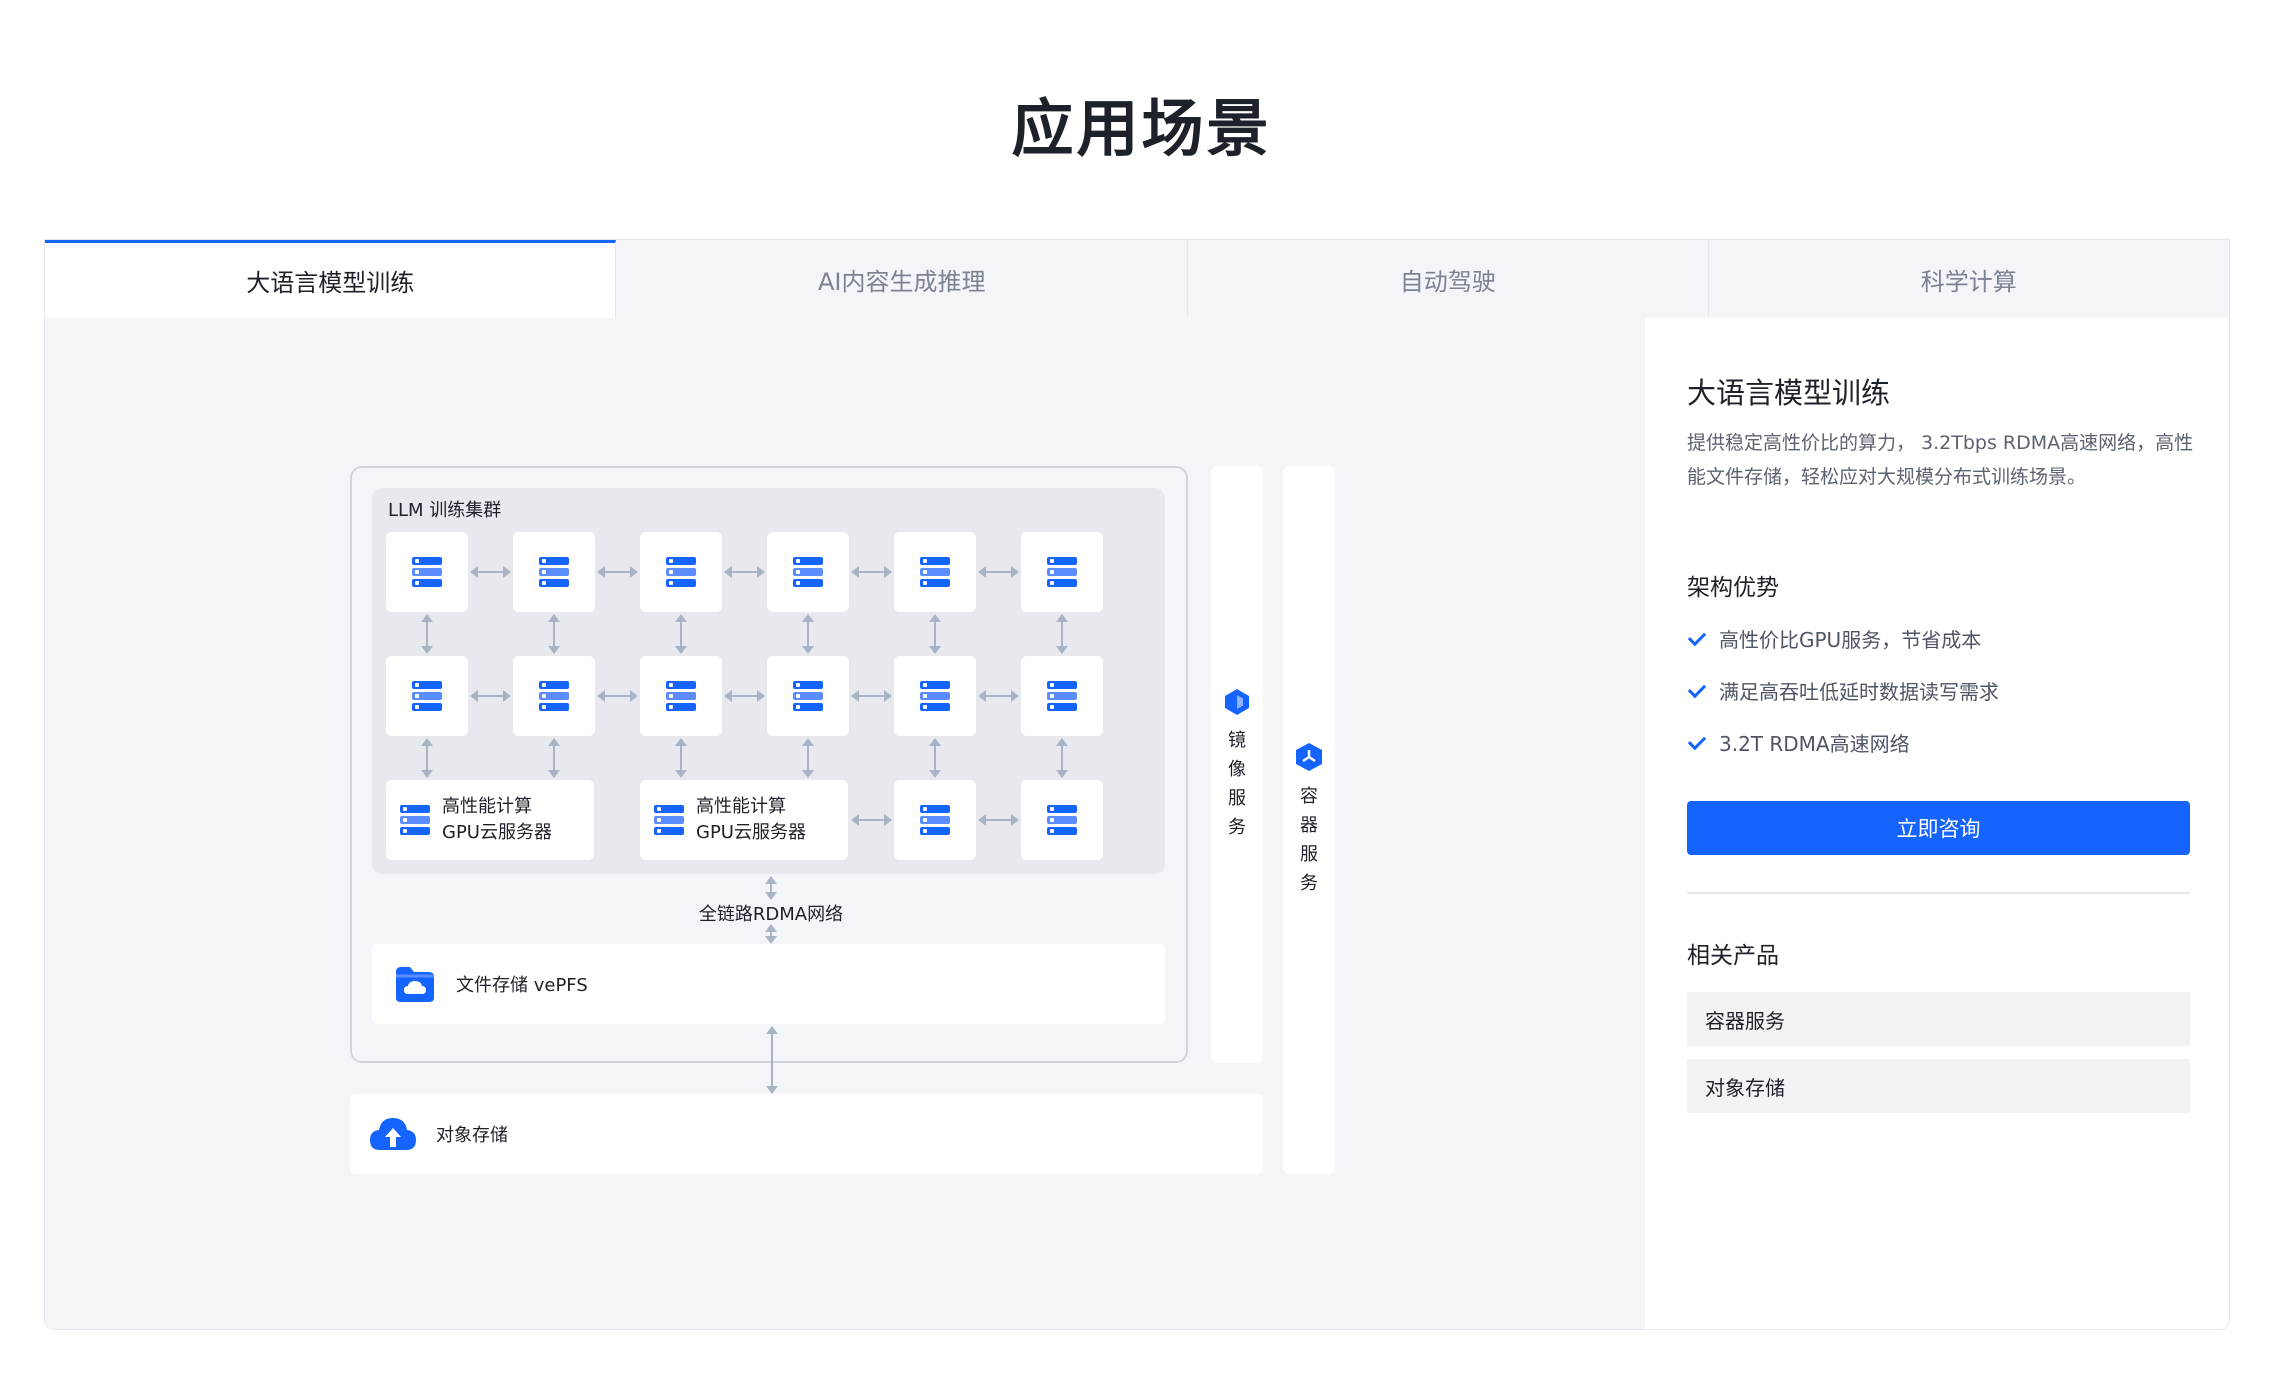 The image size is (2283, 1389). I want to click on advantage-item: 满足高吞吐低延时数据读写需求, so click(1942, 690).